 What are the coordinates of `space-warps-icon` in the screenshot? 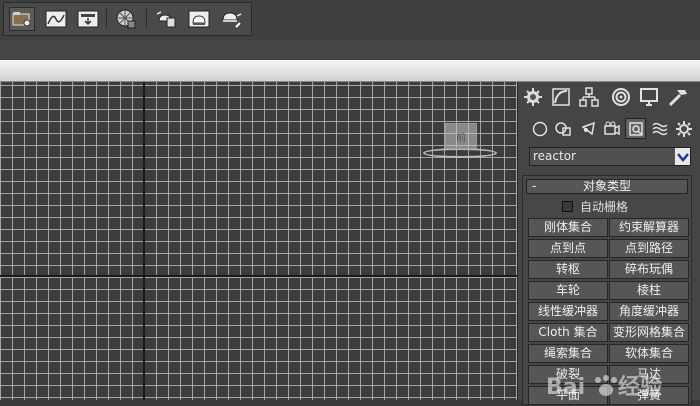 It's located at (659, 128).